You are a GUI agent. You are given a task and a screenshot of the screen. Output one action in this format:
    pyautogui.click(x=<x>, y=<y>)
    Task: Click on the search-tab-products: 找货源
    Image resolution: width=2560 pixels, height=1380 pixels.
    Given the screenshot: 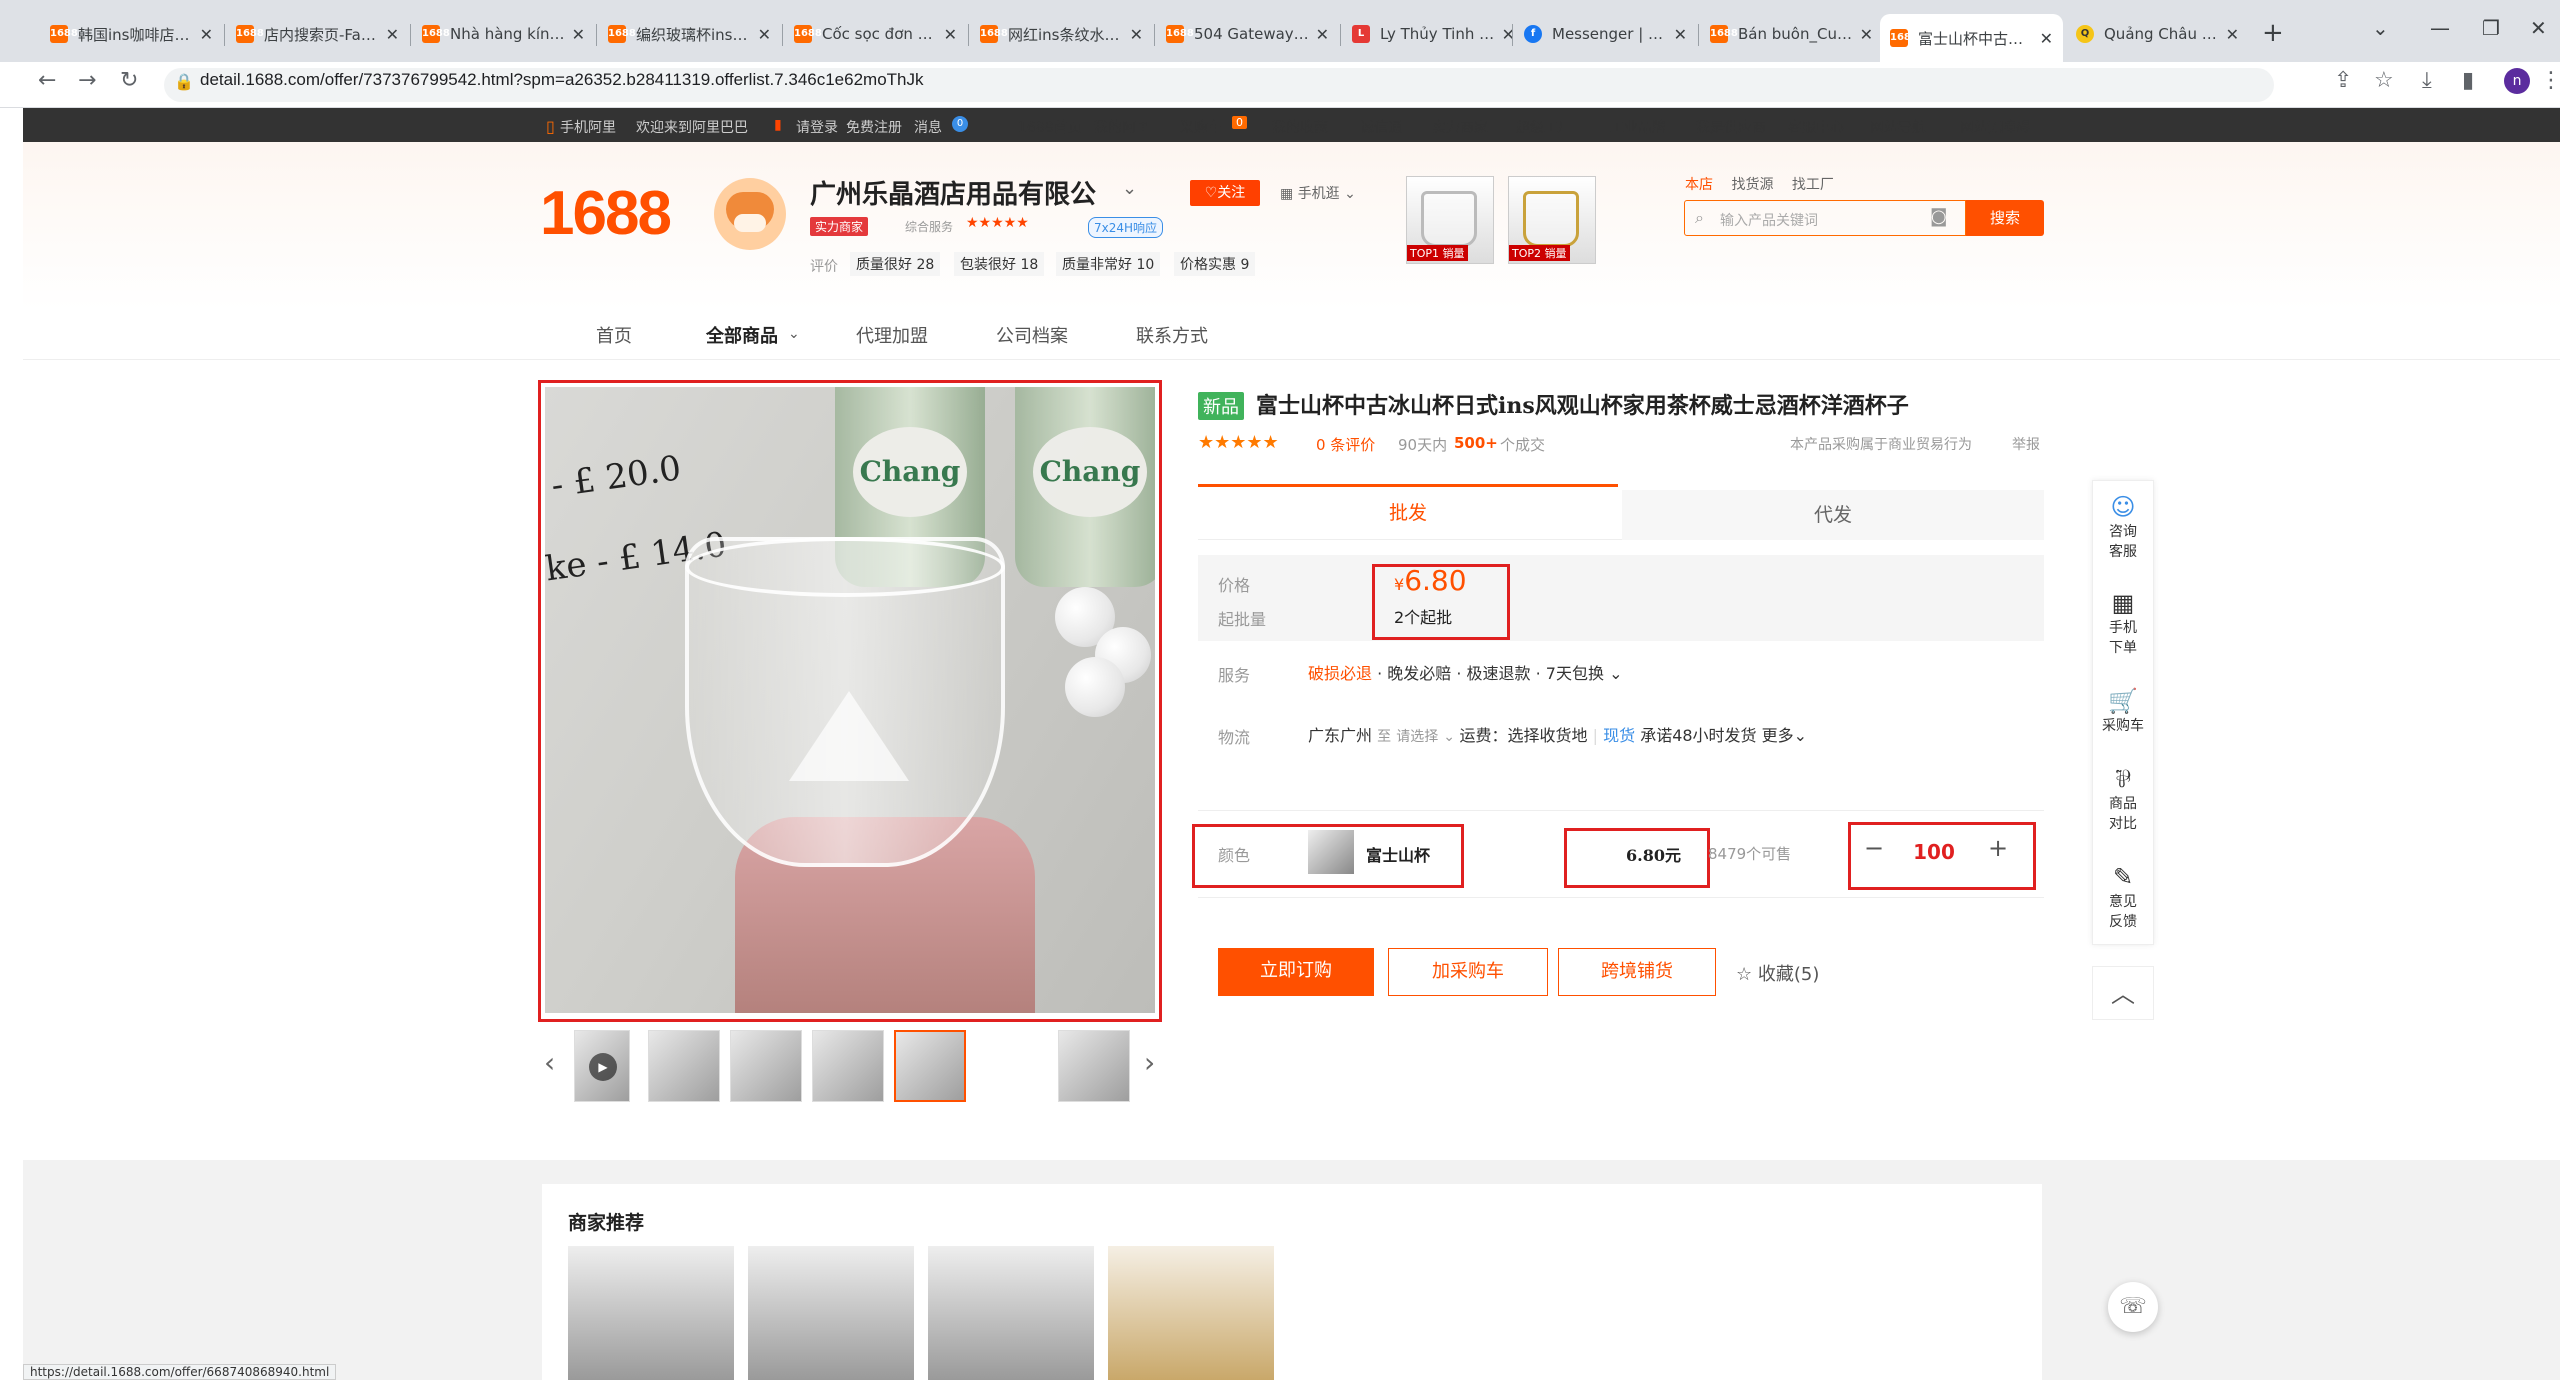 What is the action you would take?
    pyautogui.click(x=1752, y=185)
    